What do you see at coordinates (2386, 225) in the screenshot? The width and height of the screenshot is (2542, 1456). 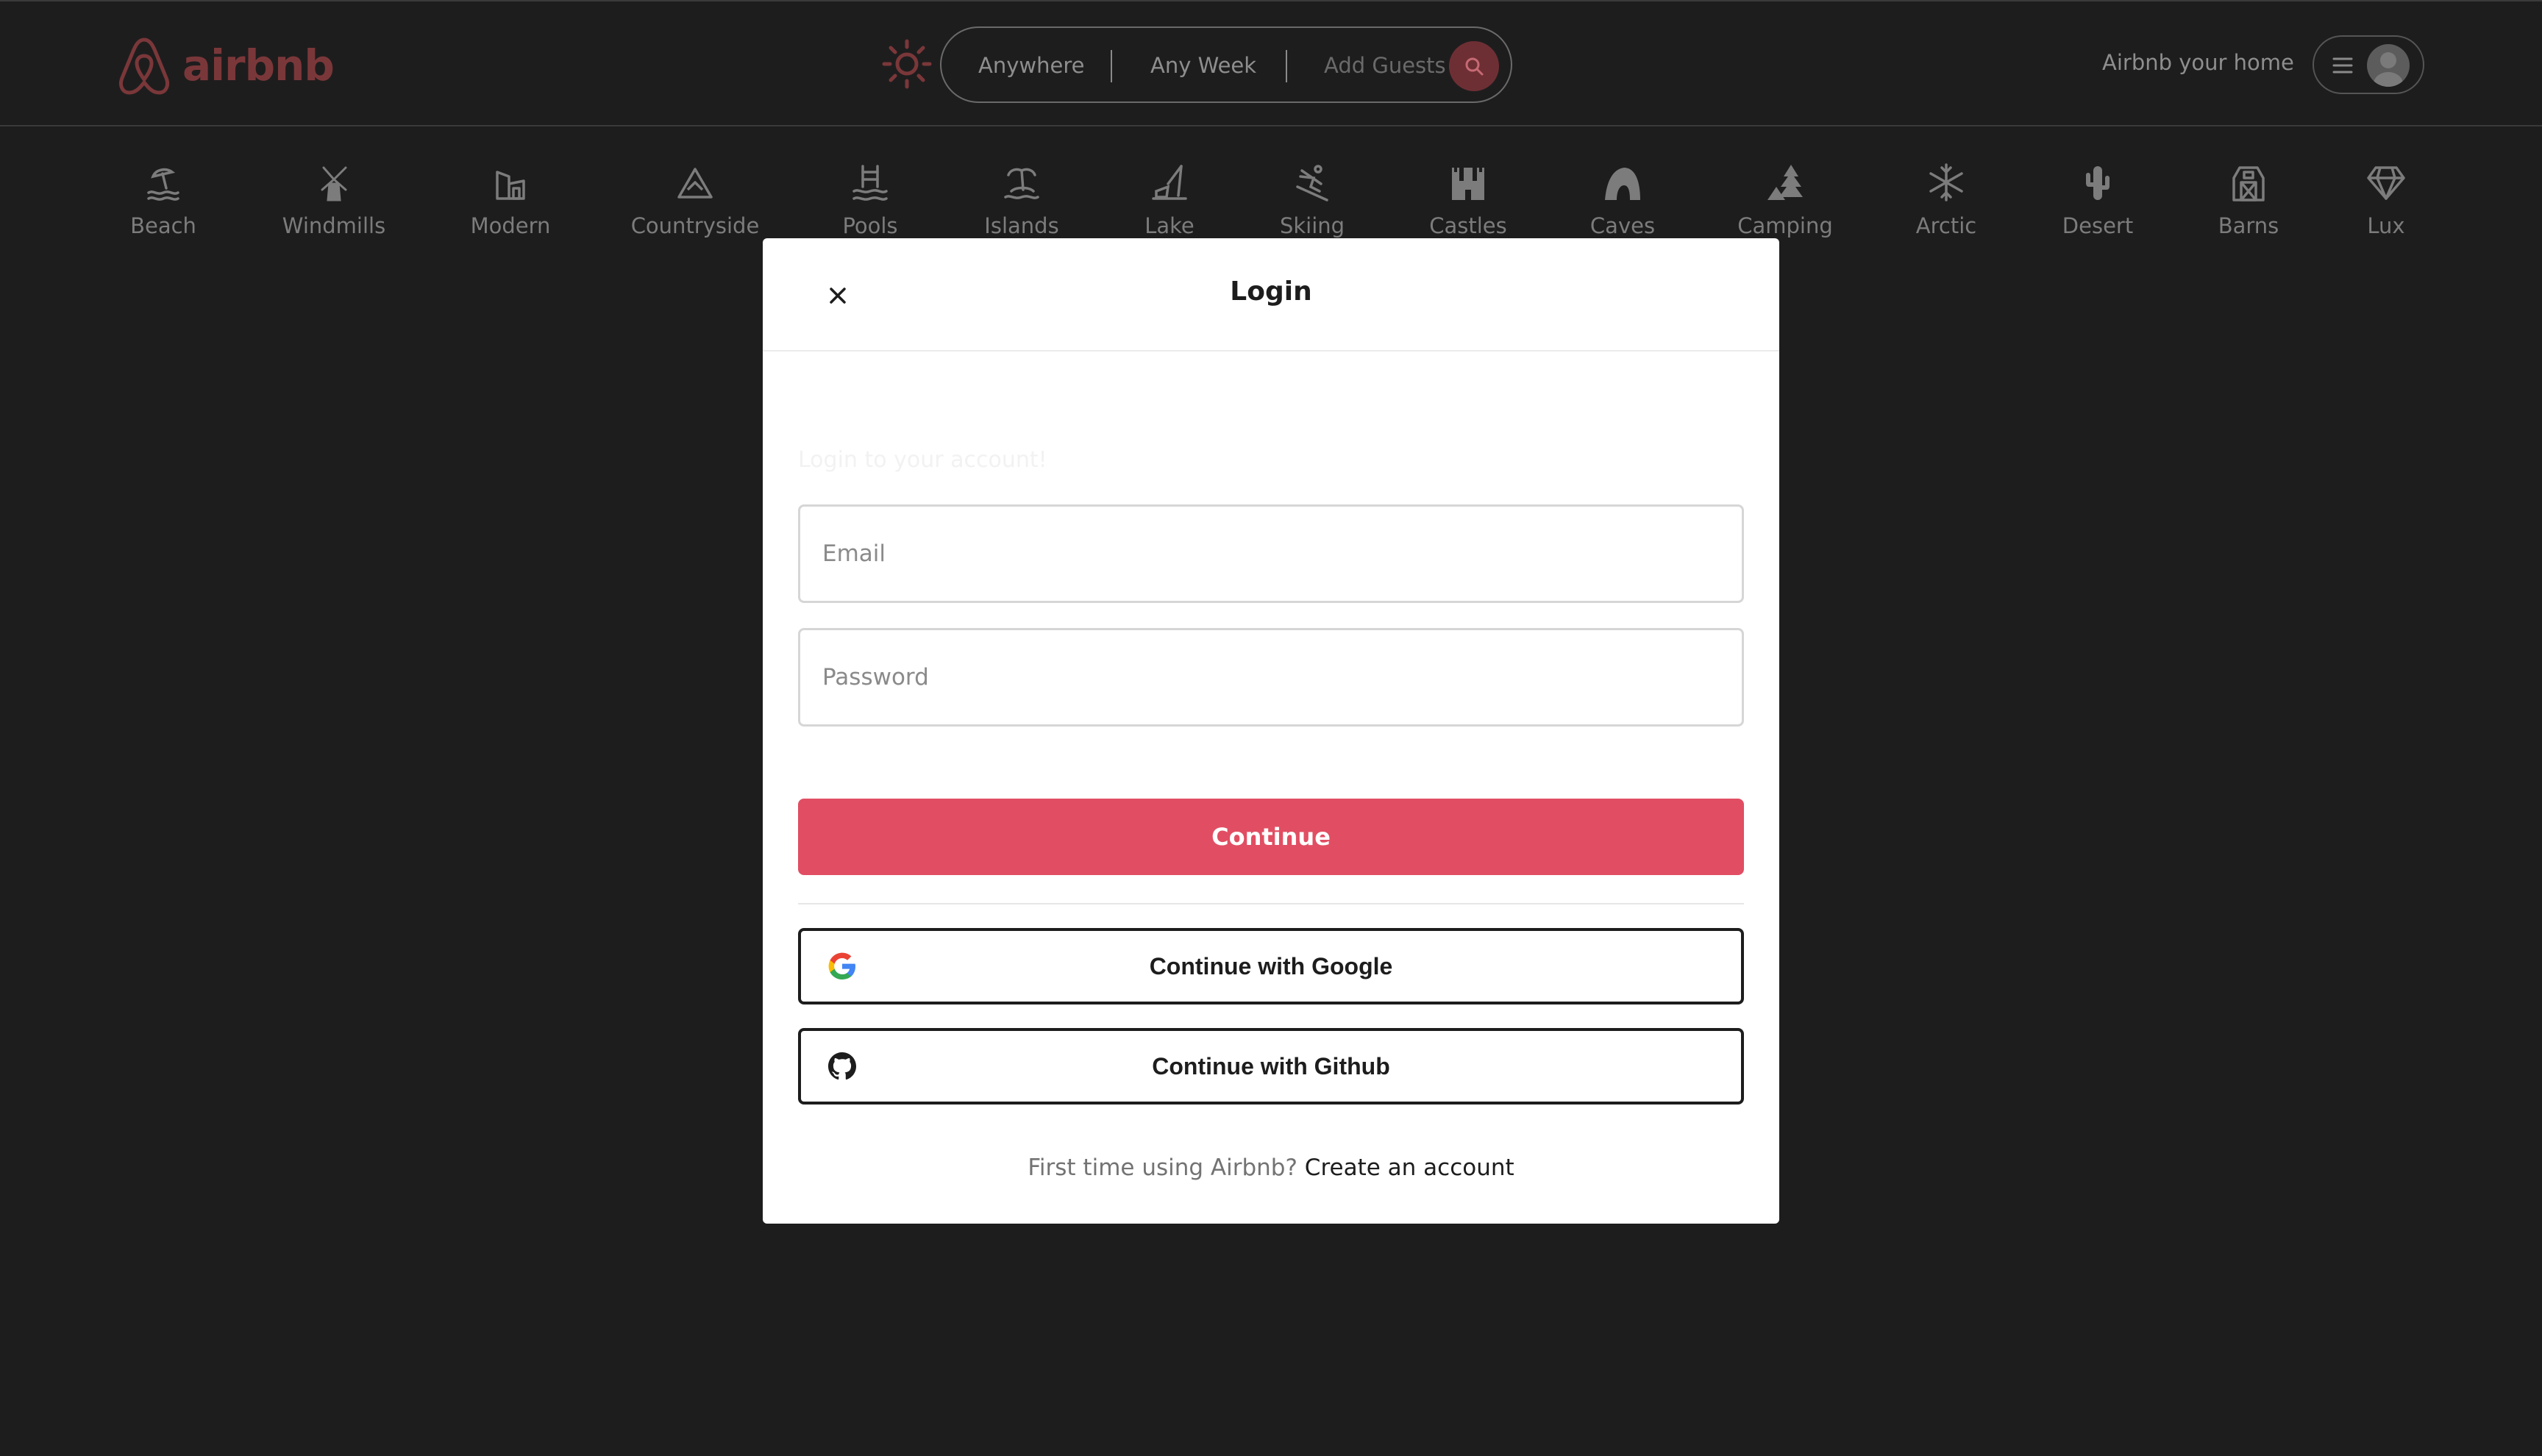 I see `category-label: Lux` at bounding box center [2386, 225].